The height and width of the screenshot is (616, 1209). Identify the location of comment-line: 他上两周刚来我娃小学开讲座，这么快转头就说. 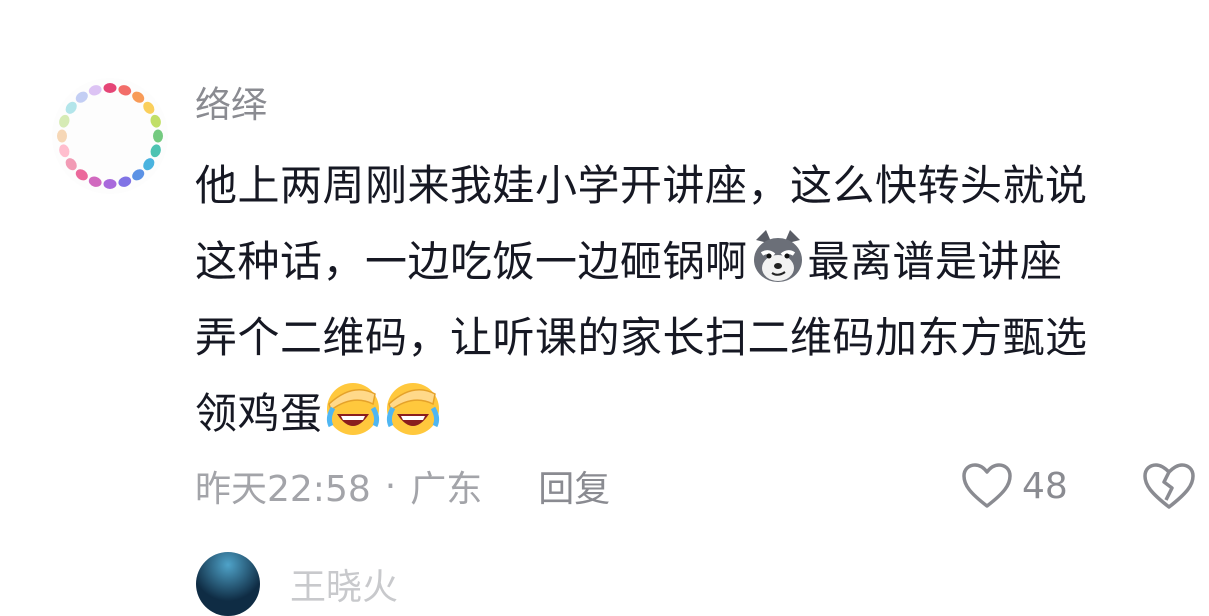
(641, 185).